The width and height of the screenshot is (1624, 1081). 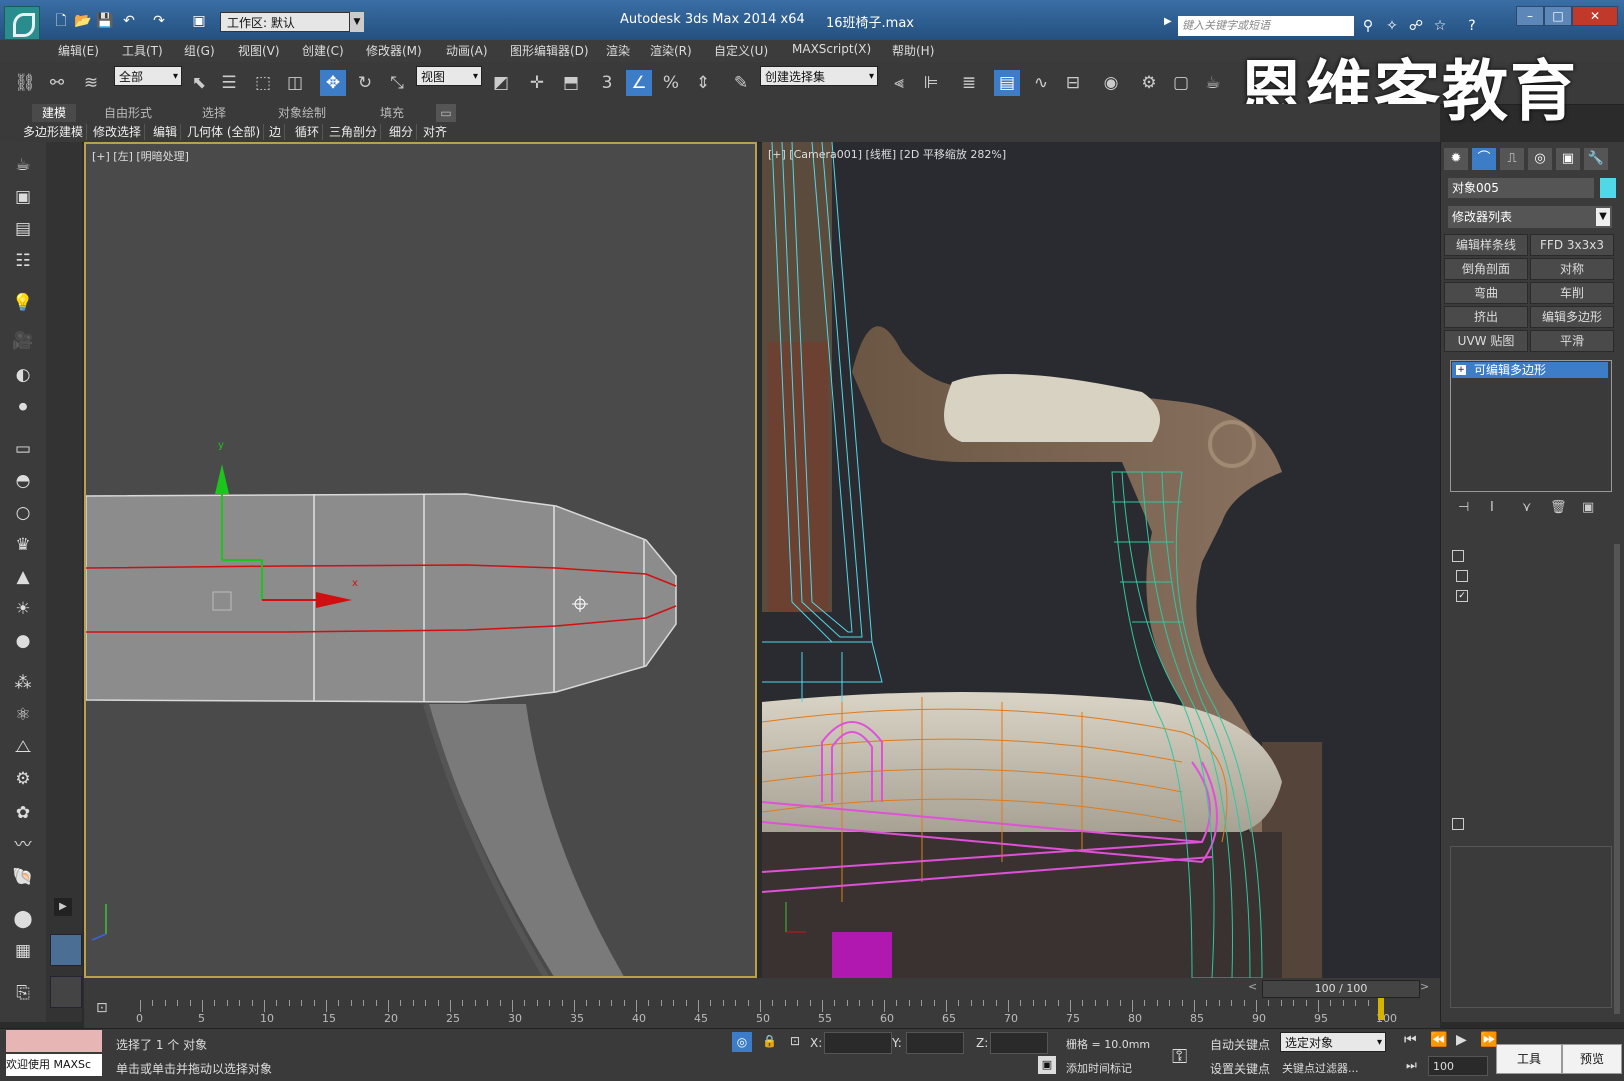 I want to click on y-coordinate-field, so click(x=935, y=1043).